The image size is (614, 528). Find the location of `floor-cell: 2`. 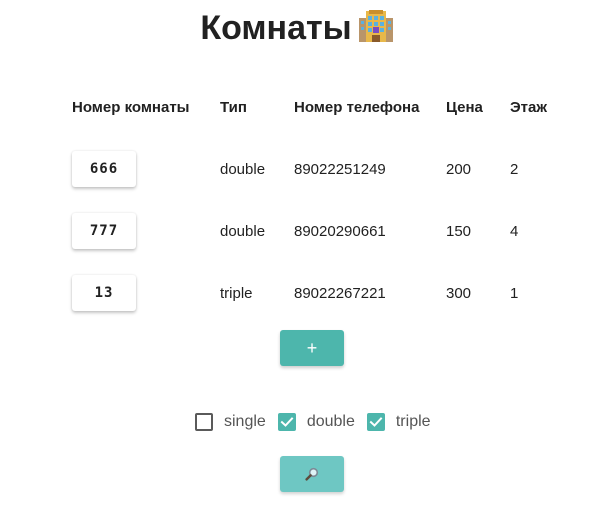

floor-cell: 2 is located at coordinates (514, 169).